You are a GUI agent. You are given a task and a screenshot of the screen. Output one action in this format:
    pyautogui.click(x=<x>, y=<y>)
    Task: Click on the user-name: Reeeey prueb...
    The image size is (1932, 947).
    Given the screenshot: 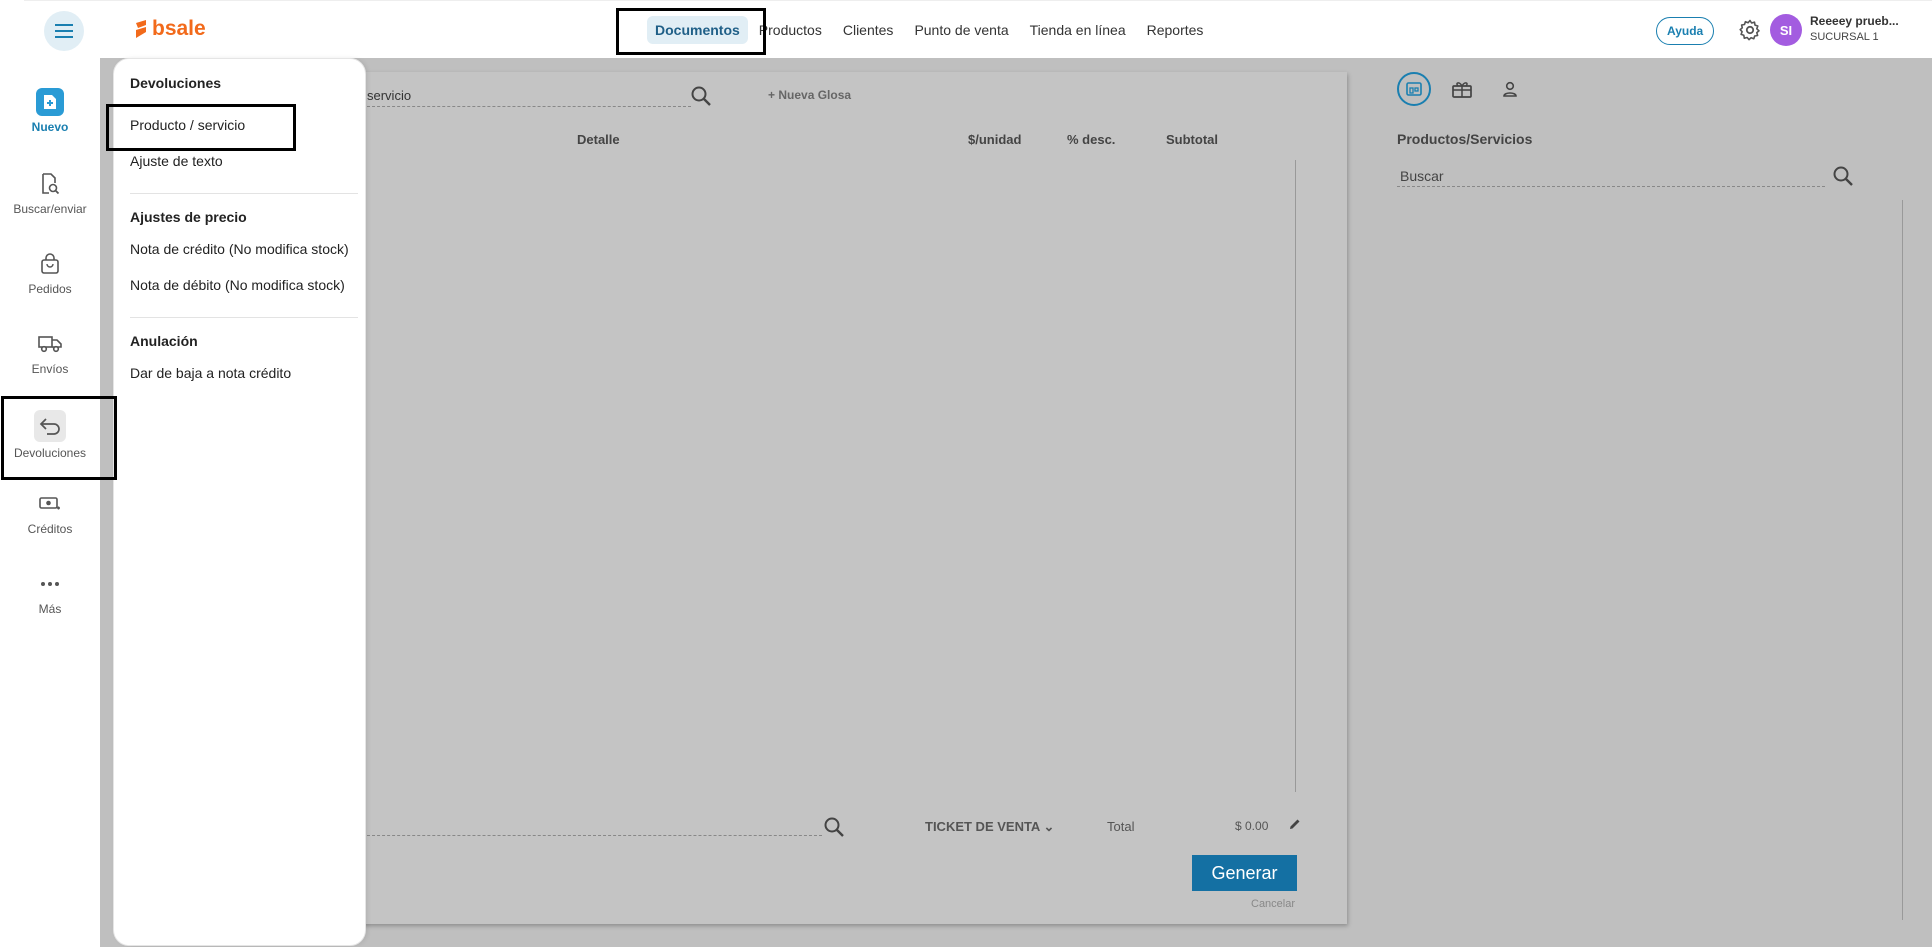 What is the action you would take?
    pyautogui.click(x=1860, y=21)
    